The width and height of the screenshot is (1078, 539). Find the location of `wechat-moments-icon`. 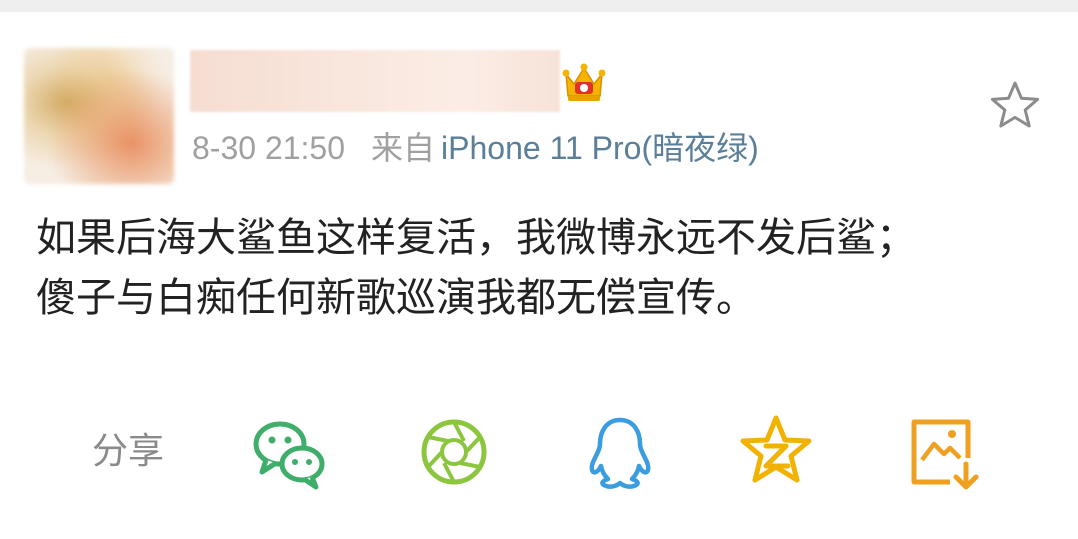

wechat-moments-icon is located at coordinates (454, 452).